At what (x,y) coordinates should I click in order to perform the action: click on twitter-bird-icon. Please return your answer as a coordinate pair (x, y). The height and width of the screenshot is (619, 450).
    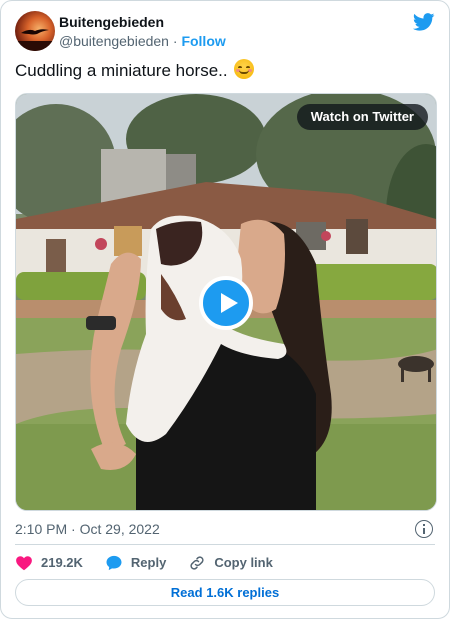
    Looking at the image, I should click on (424, 22).